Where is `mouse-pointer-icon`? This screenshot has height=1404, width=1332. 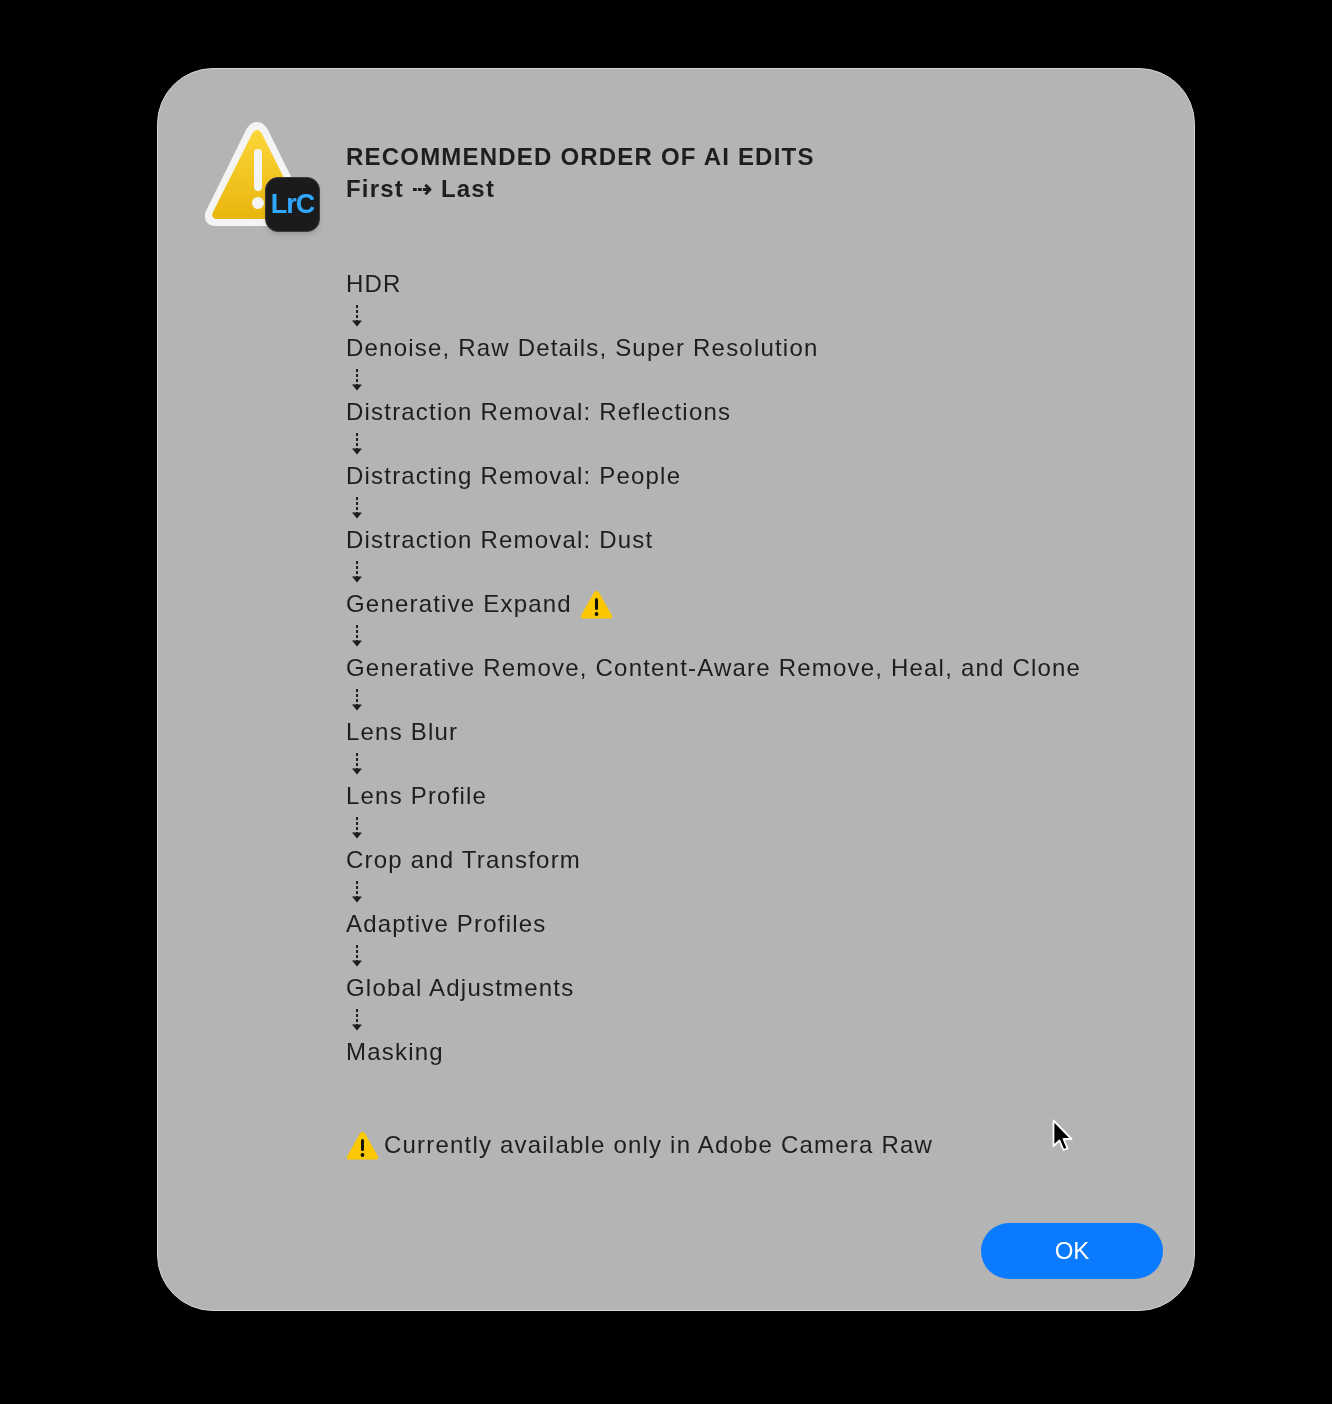
mouse-pointer-icon is located at coordinates (1063, 1136).